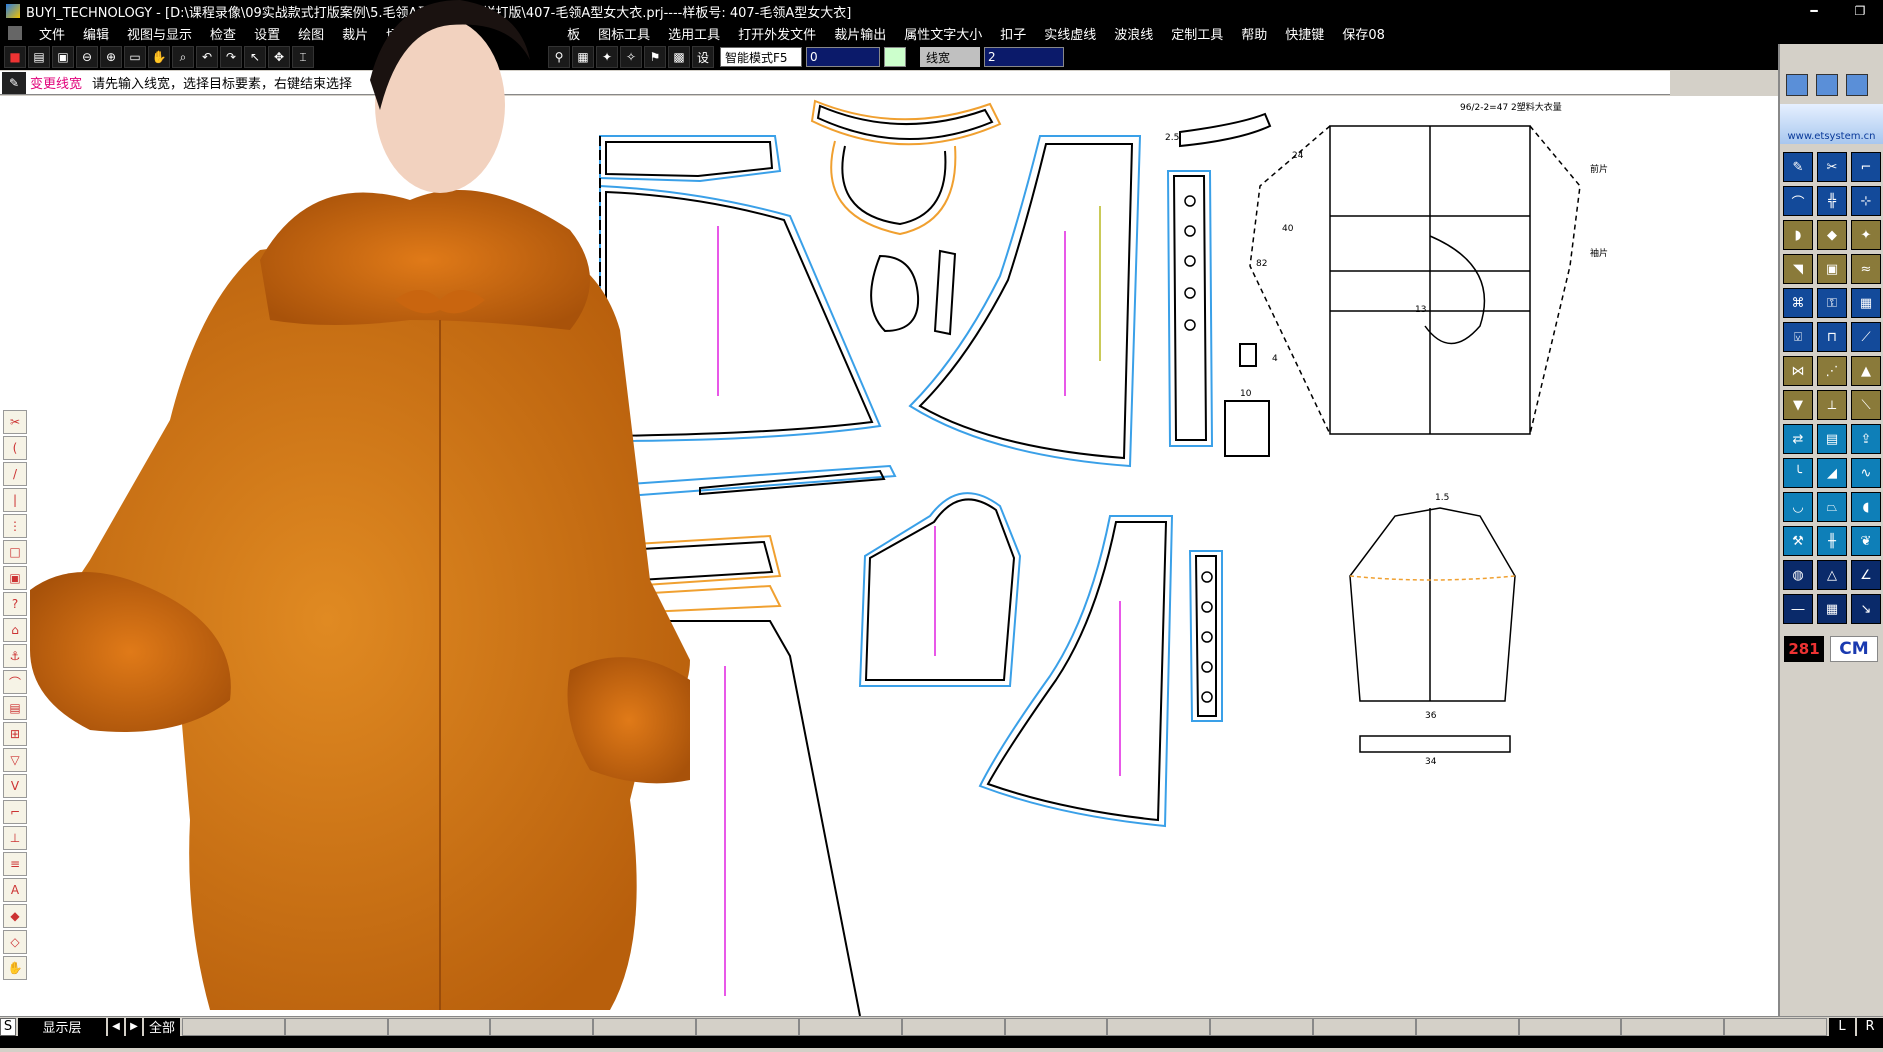 The image size is (1883, 1052). Describe the element at coordinates (1842, 1026) in the screenshot. I see `left-button: L` at that location.